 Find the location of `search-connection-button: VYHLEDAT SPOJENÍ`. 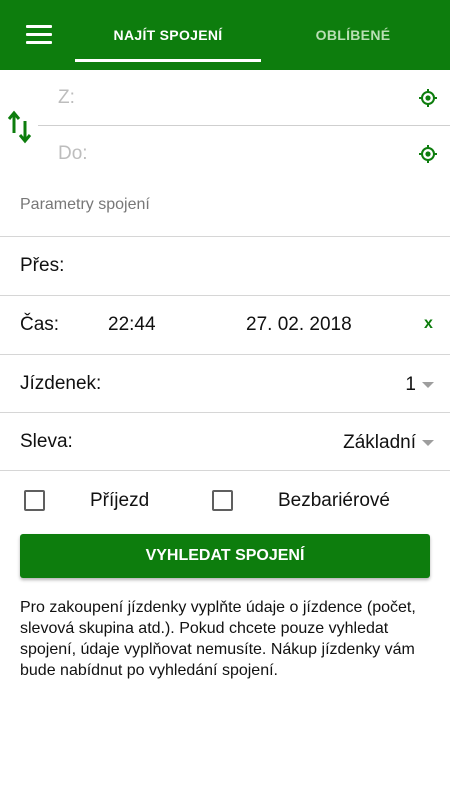

search-connection-button: VYHLEDAT SPOJENÍ is located at coordinates (225, 556).